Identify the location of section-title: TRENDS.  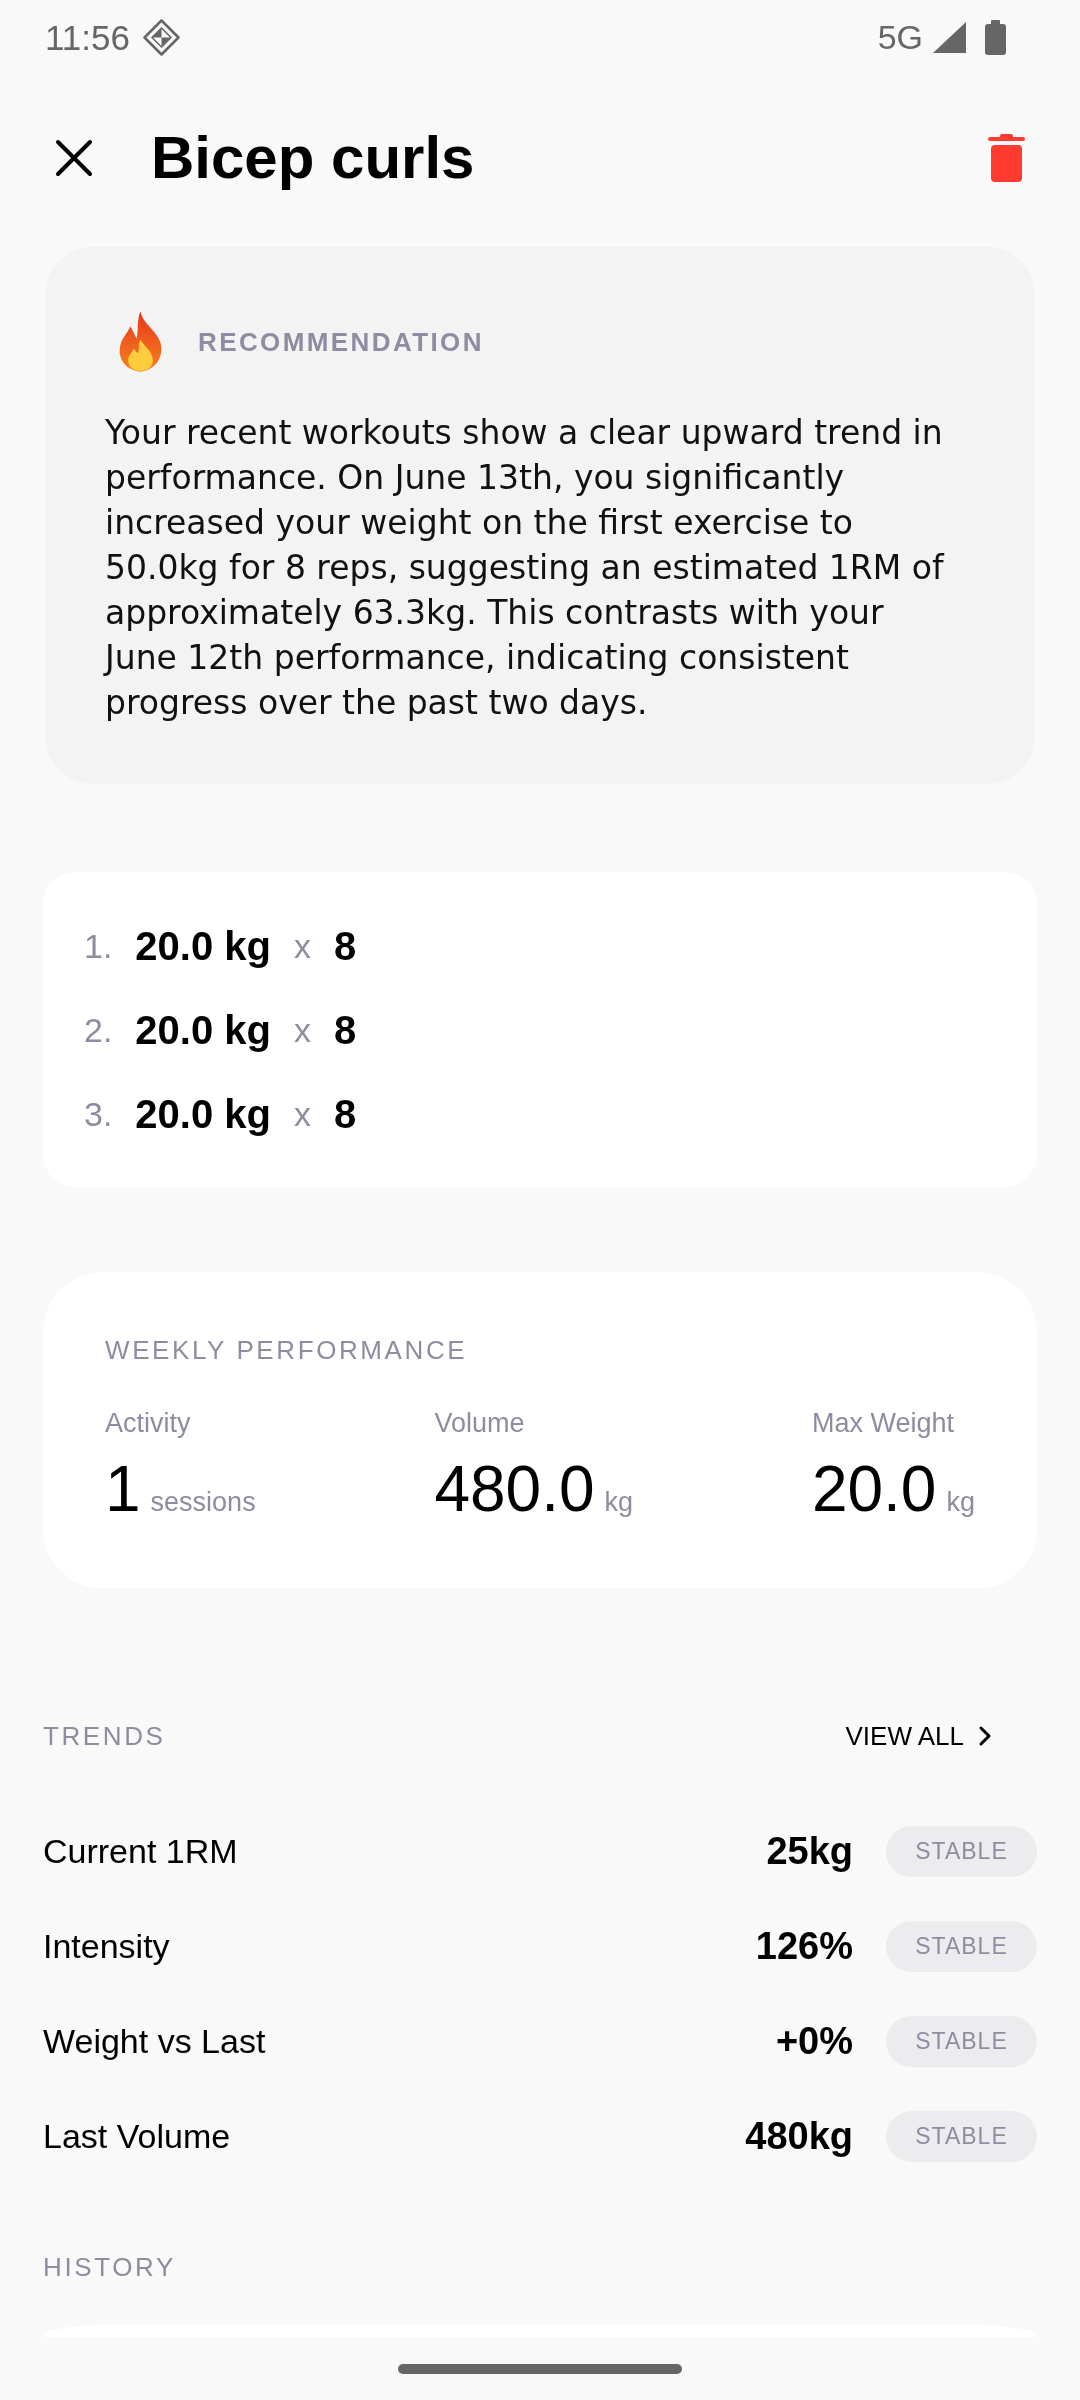
(104, 1736).